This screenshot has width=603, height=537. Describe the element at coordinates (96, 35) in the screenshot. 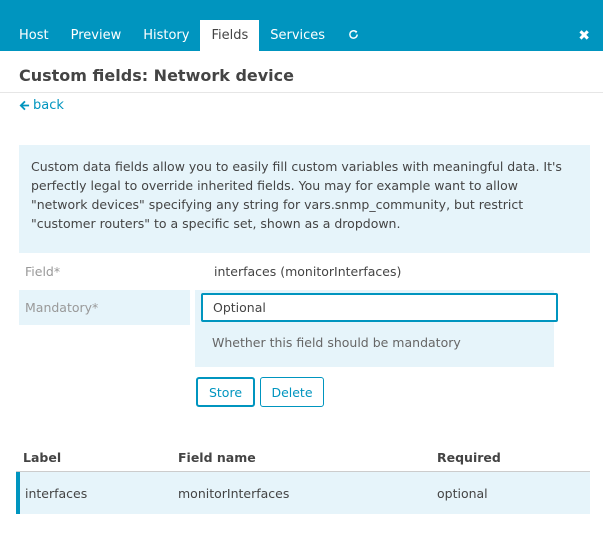

I see `tab-preview: Preview` at that location.